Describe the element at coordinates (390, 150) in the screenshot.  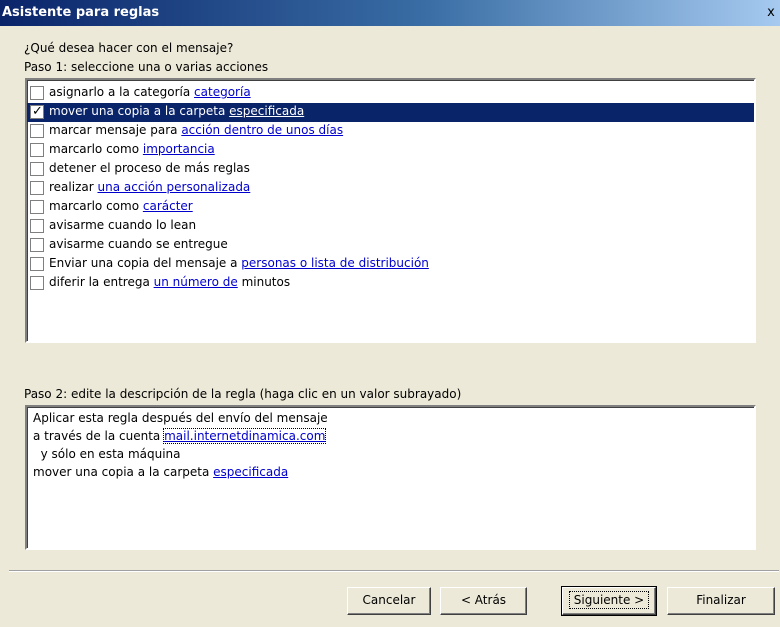
I see `action-item: marcarlo como importancia` at that location.